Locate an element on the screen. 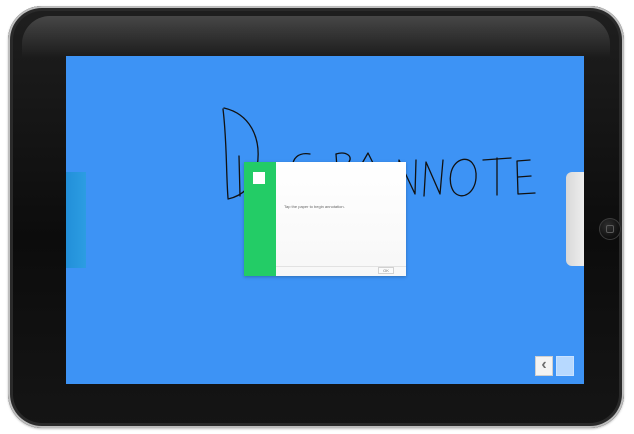 The height and width of the screenshot is (434, 634). tablet-gloss is located at coordinates (316, 37).